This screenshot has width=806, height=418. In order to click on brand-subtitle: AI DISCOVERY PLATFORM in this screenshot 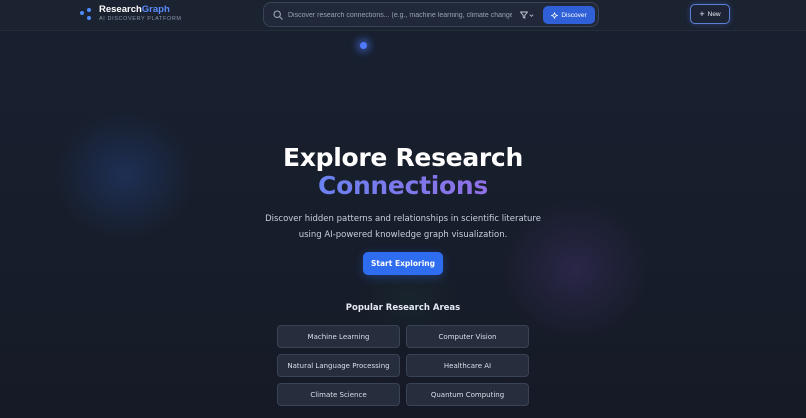, I will do `click(140, 19)`.